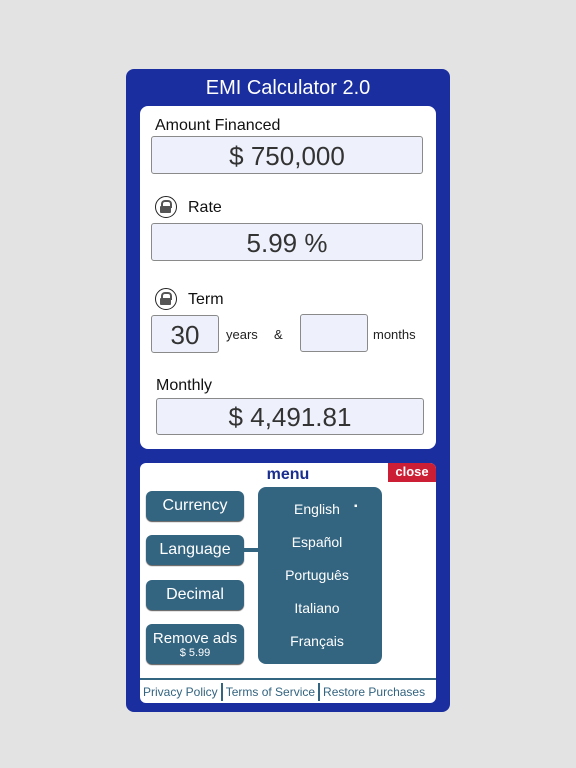  What do you see at coordinates (184, 385) in the screenshot?
I see `monthly-label: Monthly` at bounding box center [184, 385].